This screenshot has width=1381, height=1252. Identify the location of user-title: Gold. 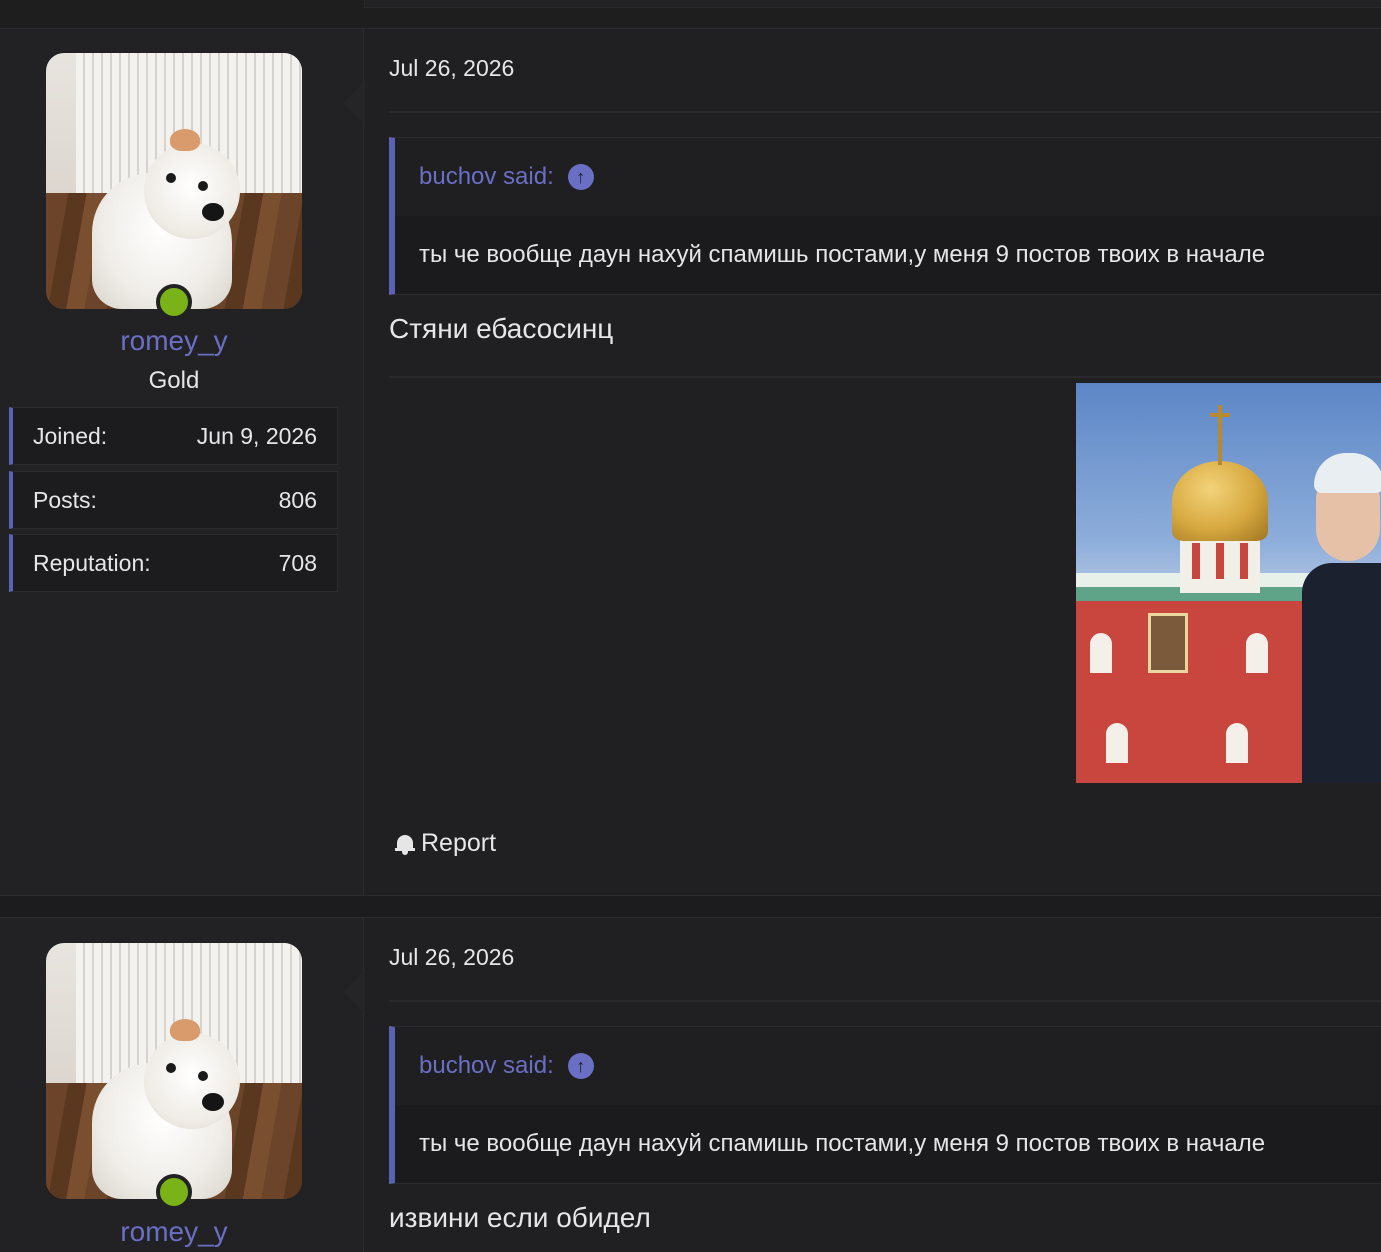
(174, 380).